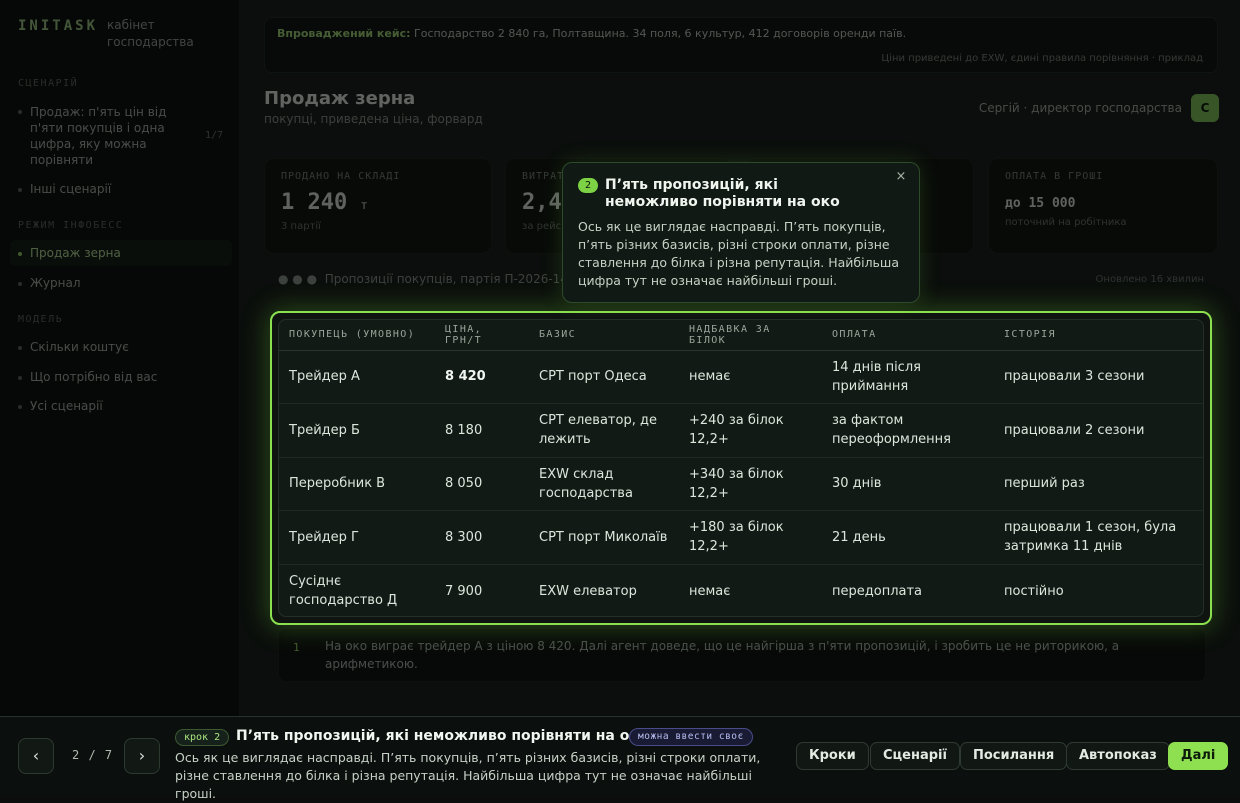 Image resolution: width=1240 pixels, height=803 pixels. What do you see at coordinates (750, 377) in the screenshot?
I see `cell-bonus: немає` at bounding box center [750, 377].